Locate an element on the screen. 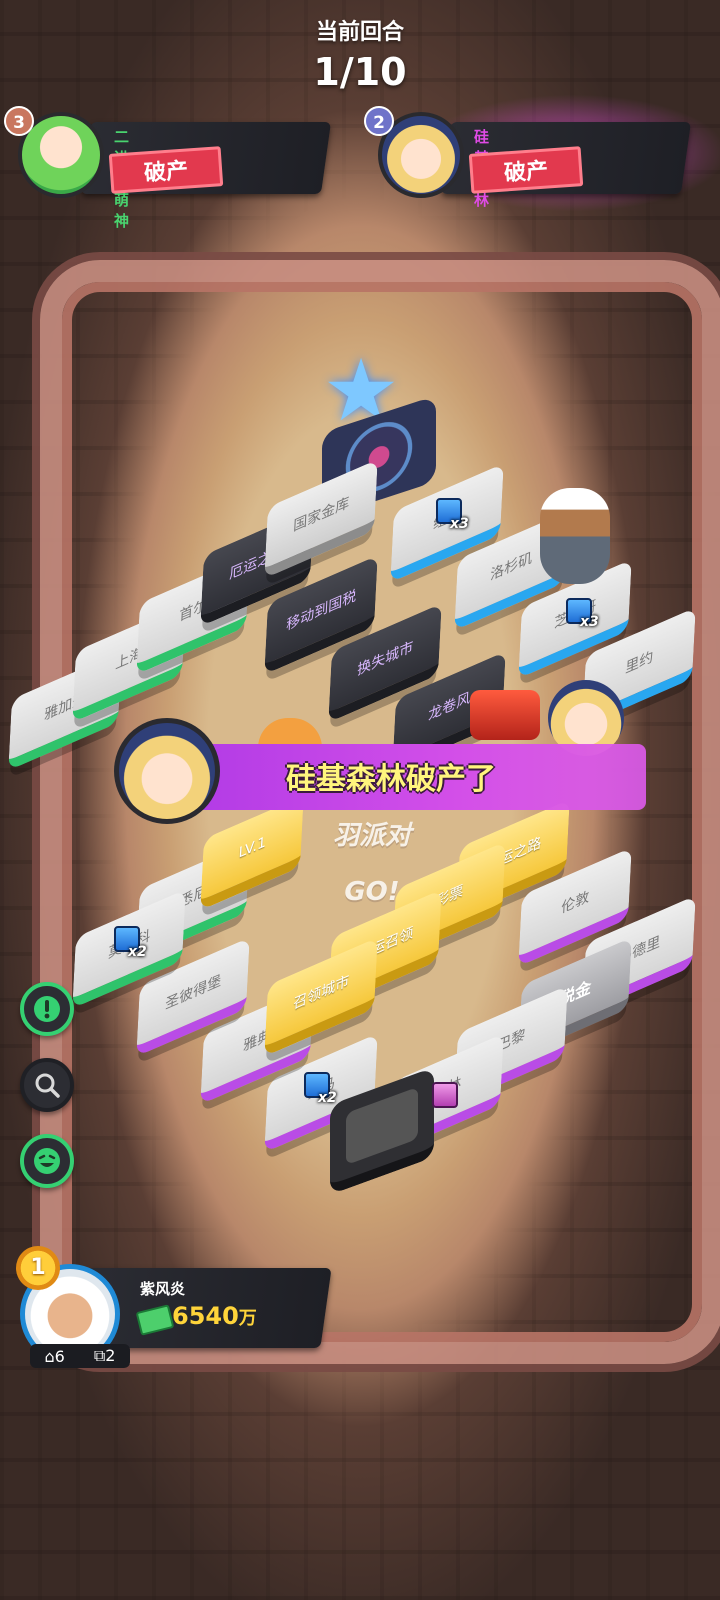  tile-national-treasury: 国家金库 is located at coordinates (321, 519).